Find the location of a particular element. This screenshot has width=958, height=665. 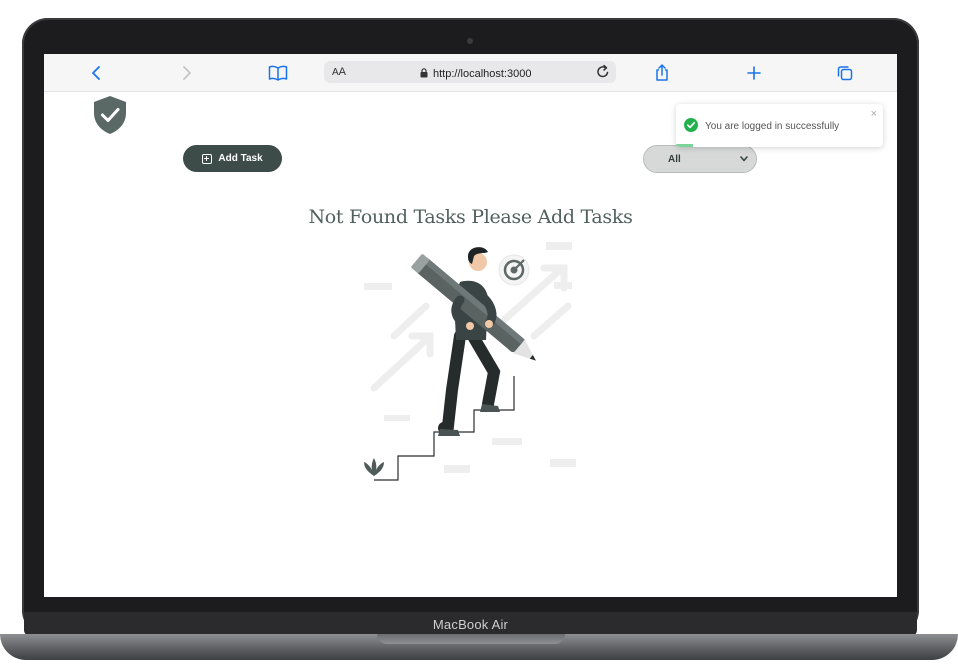

reader-mode-button: AA is located at coordinates (339, 72).